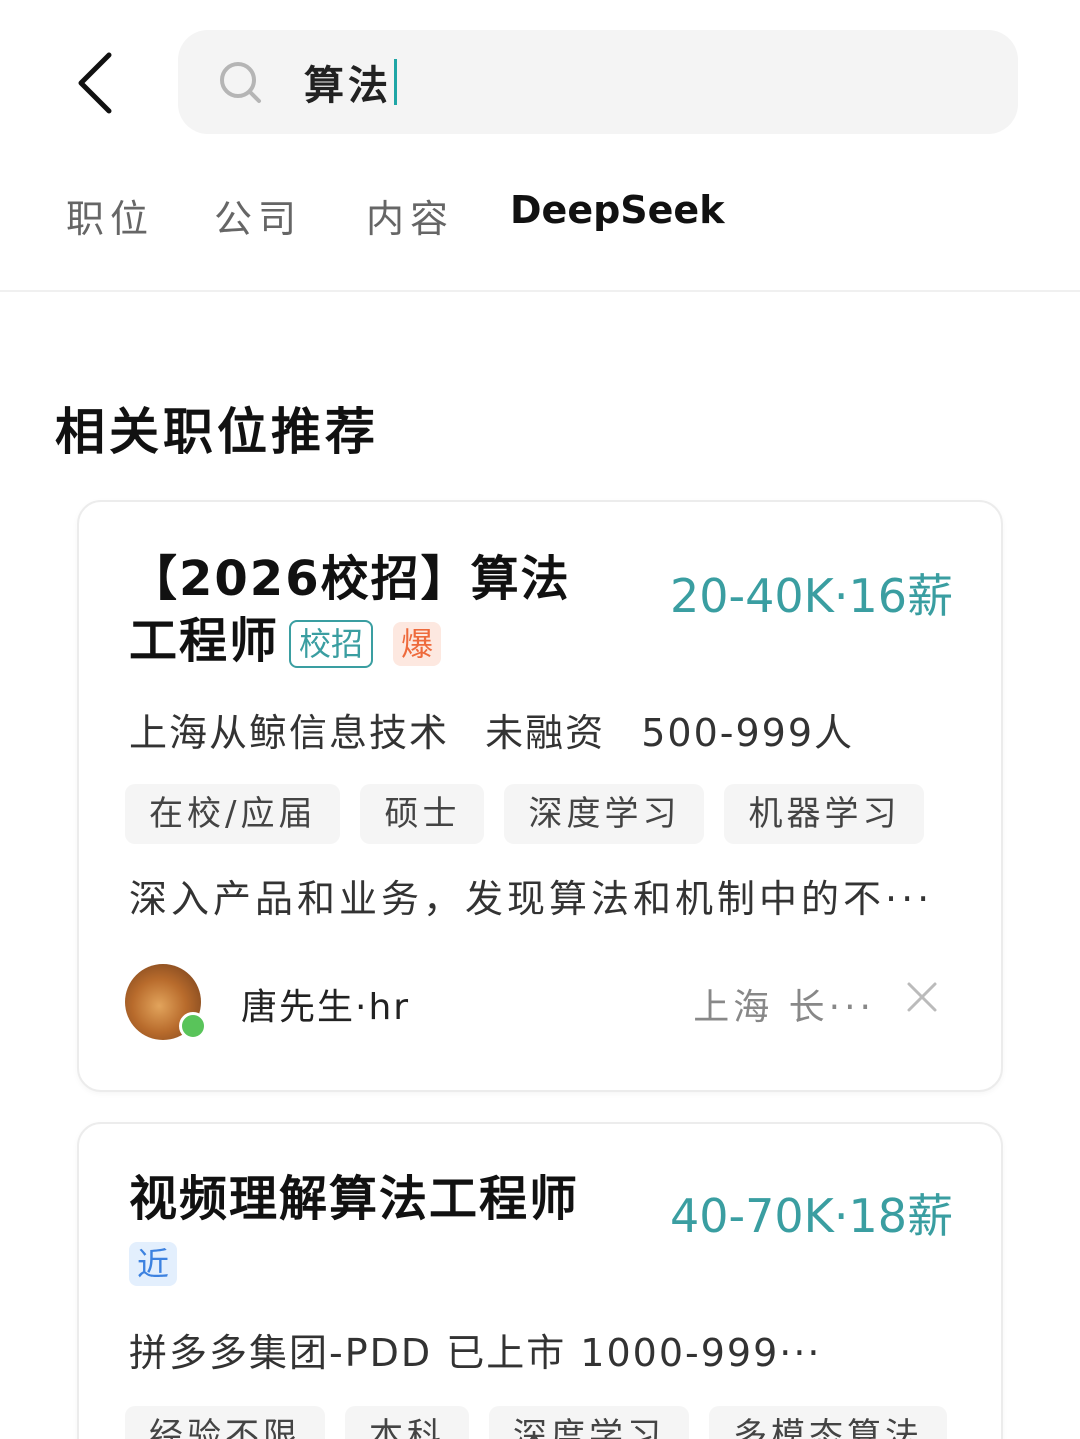 This screenshot has width=1080, height=1439. I want to click on salary: 40-70K·18薪, so click(811, 1216).